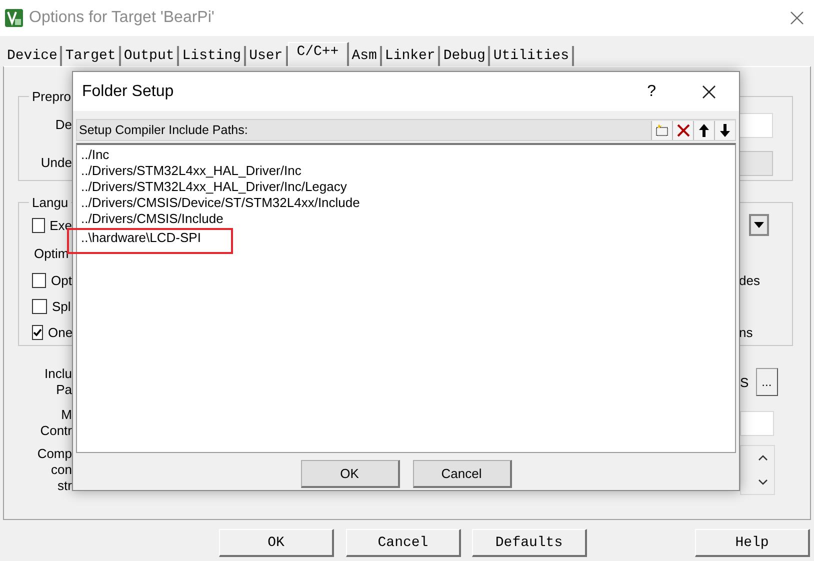  Describe the element at coordinates (54, 454) in the screenshot. I see `field-label: Comp` at that location.